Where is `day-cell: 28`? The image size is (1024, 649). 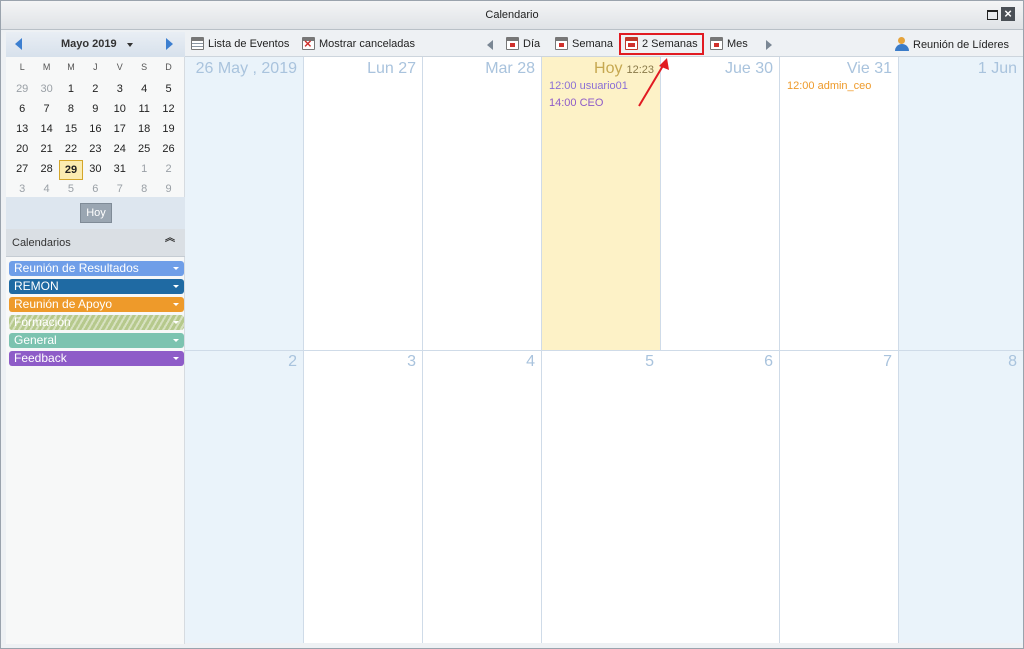 day-cell: 28 is located at coordinates (46, 170).